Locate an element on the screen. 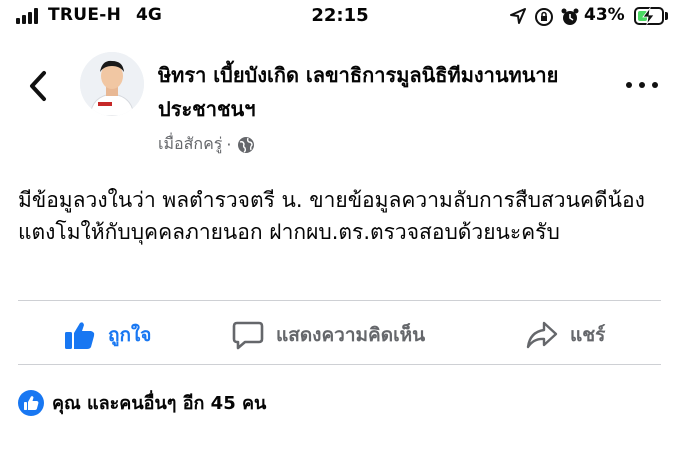  post-meta: เมื่อสักครู่ · is located at coordinates (206, 144).